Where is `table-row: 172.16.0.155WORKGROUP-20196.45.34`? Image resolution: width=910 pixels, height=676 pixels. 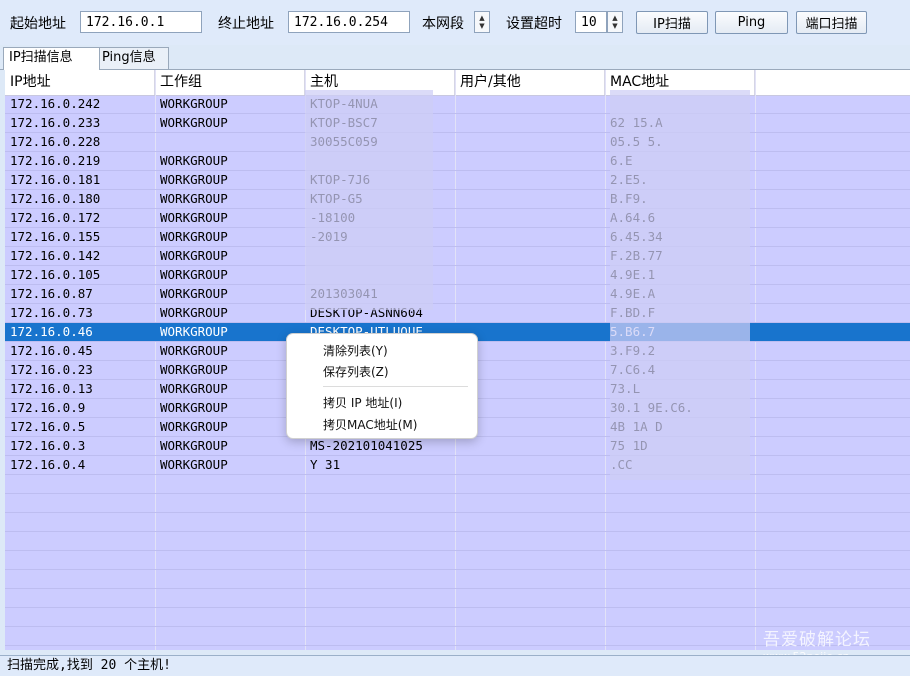
table-row: 172.16.0.155WORKGROUP-20196.45.34 is located at coordinates (457, 237).